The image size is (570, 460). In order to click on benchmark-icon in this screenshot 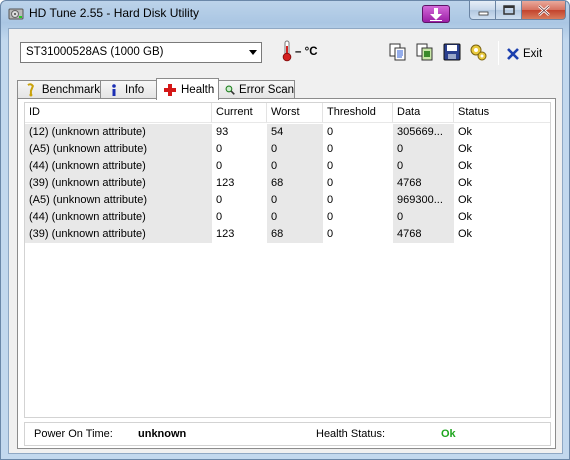, I will do `click(30, 90)`.